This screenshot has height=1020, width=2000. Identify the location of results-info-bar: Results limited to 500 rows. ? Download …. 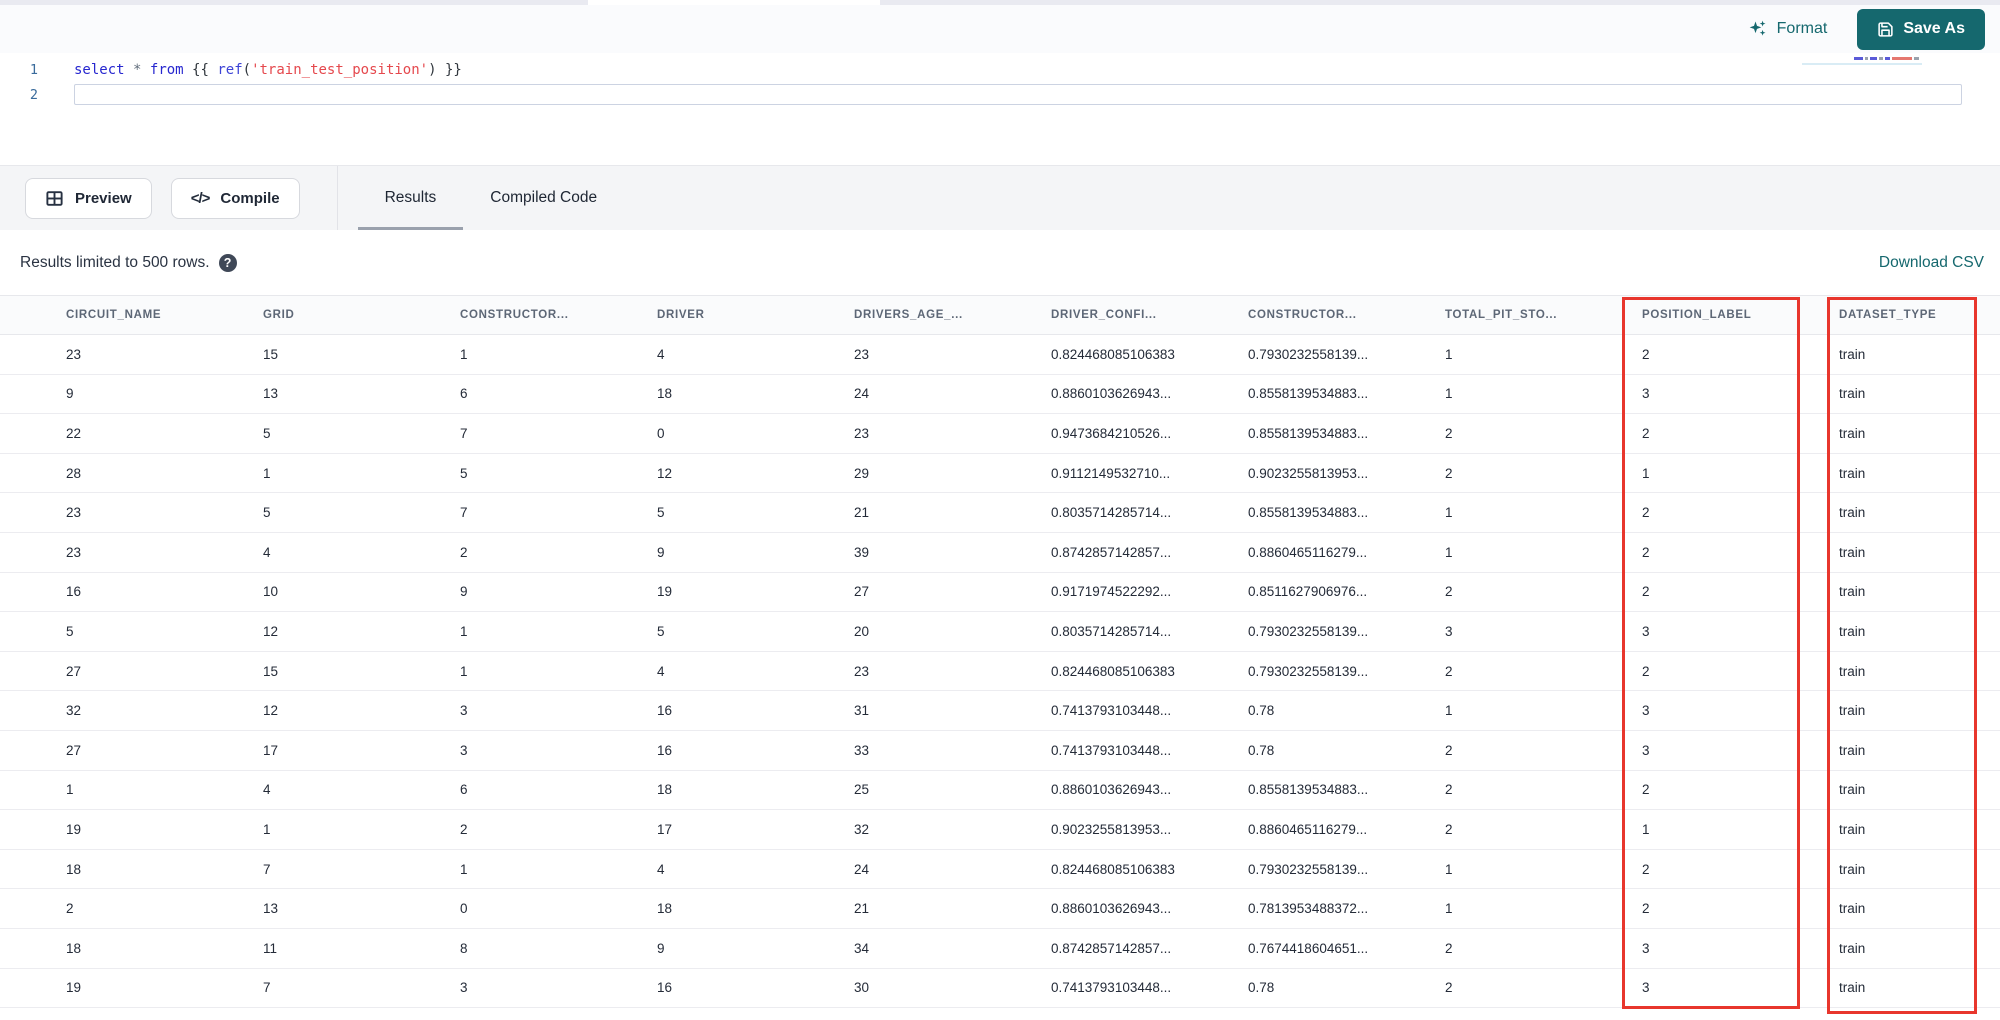
(1000, 262).